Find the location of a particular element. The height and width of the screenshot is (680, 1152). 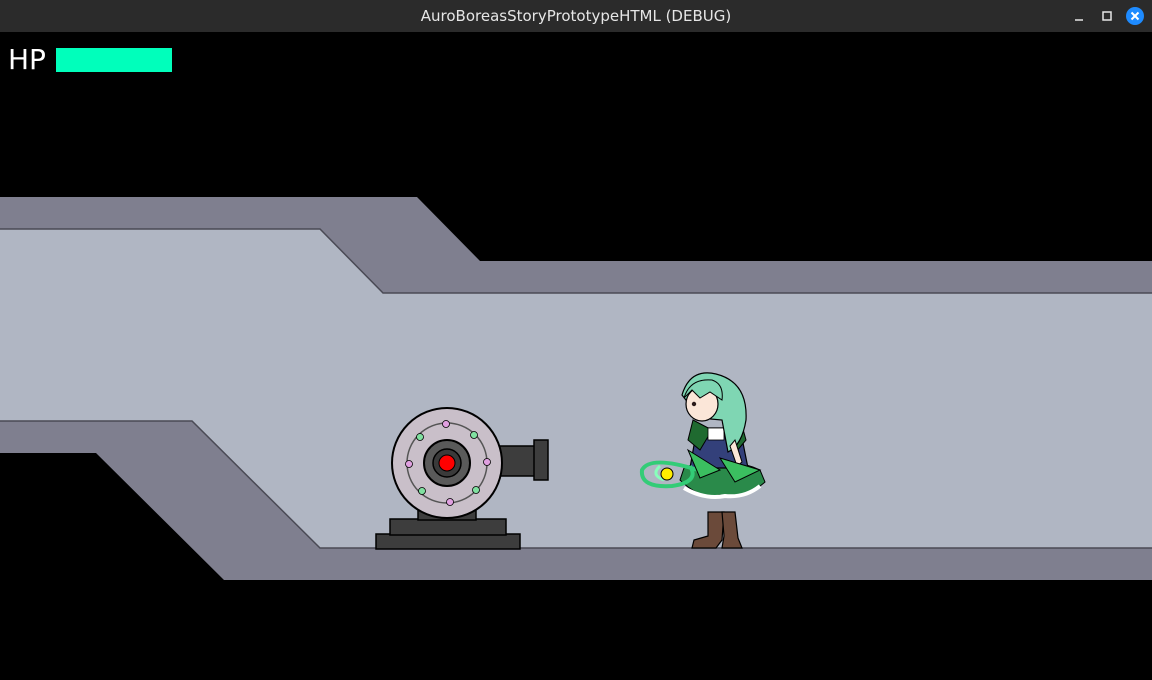

hp-label: HP is located at coordinates (27, 59).